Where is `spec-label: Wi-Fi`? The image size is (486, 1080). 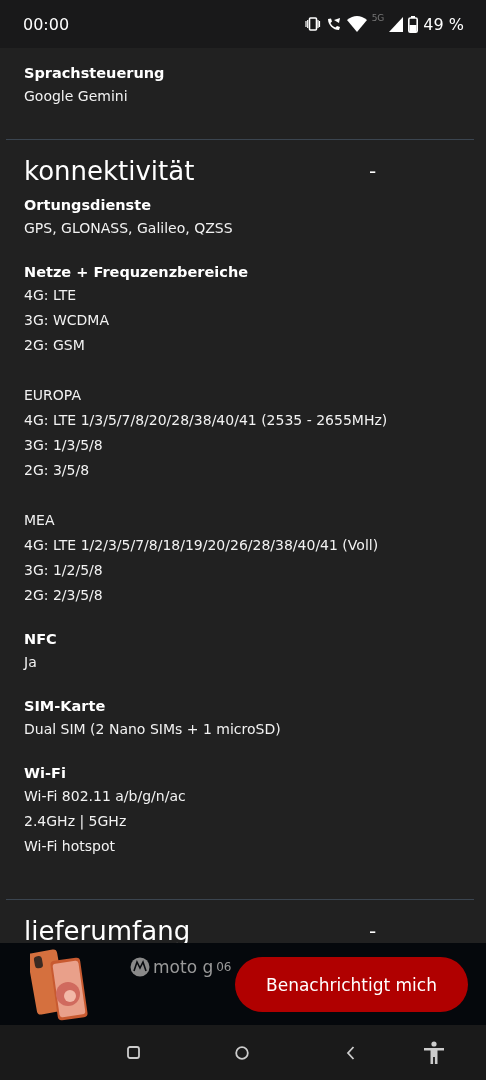 spec-label: Wi-Fi is located at coordinates (45, 773).